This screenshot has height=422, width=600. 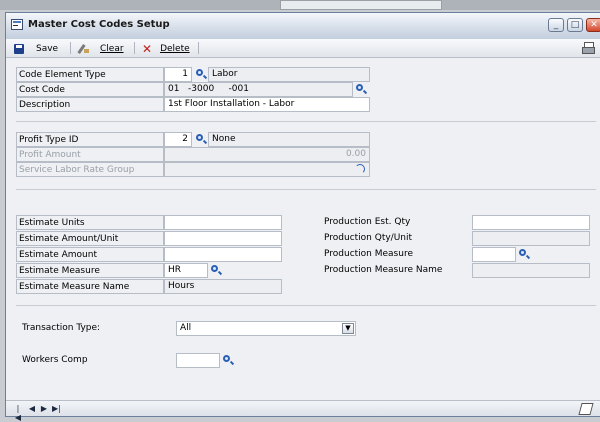 I want to click on workers-comp-label: Workers Comp, so click(x=55, y=360).